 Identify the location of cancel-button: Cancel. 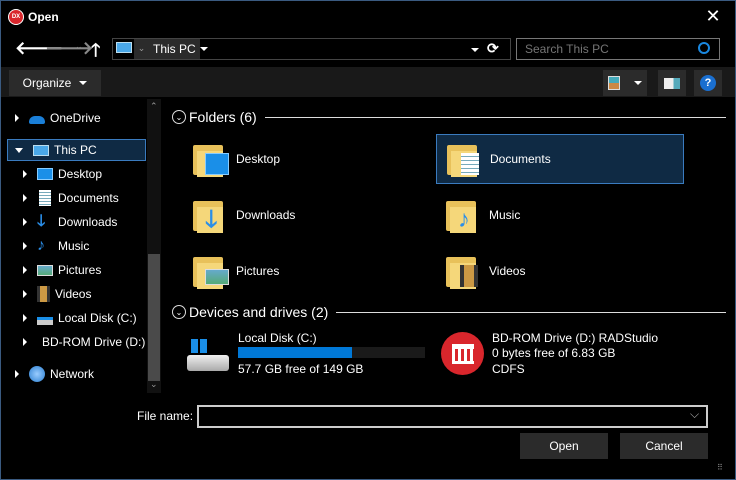
(664, 446).